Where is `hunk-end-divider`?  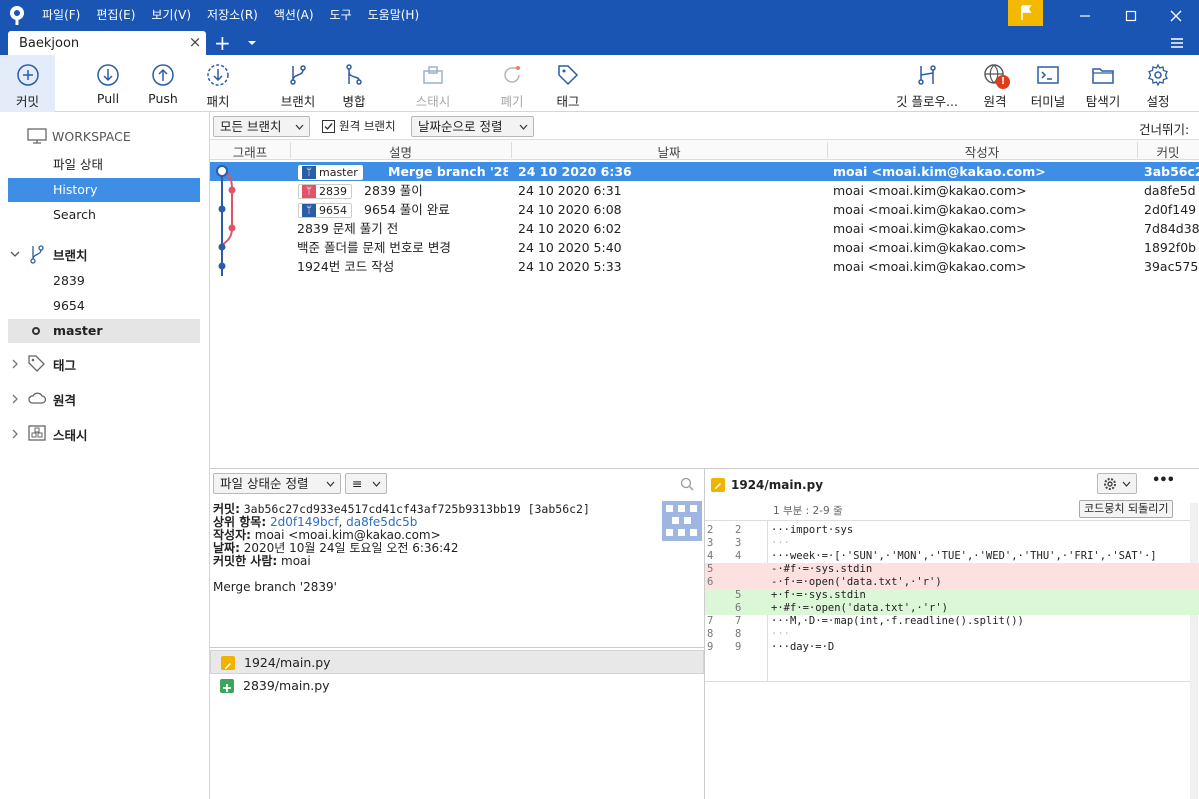 hunk-end-divider is located at coordinates (947, 681).